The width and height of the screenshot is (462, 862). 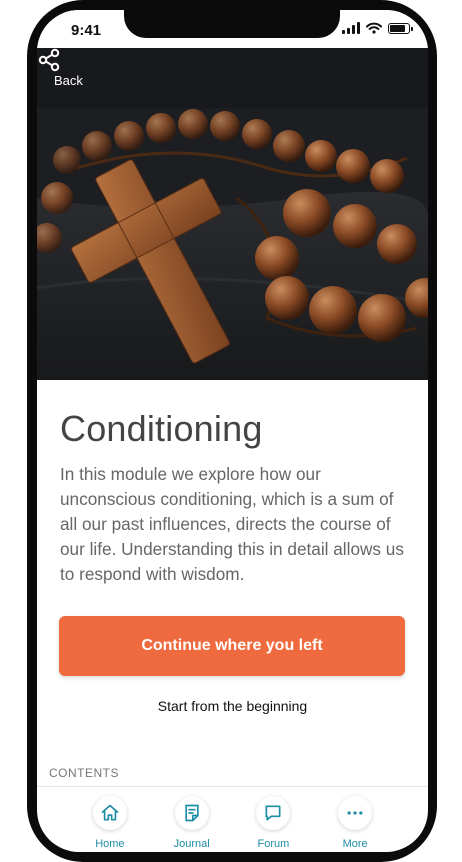 I want to click on tab-journal: Journal, so click(x=192, y=819).